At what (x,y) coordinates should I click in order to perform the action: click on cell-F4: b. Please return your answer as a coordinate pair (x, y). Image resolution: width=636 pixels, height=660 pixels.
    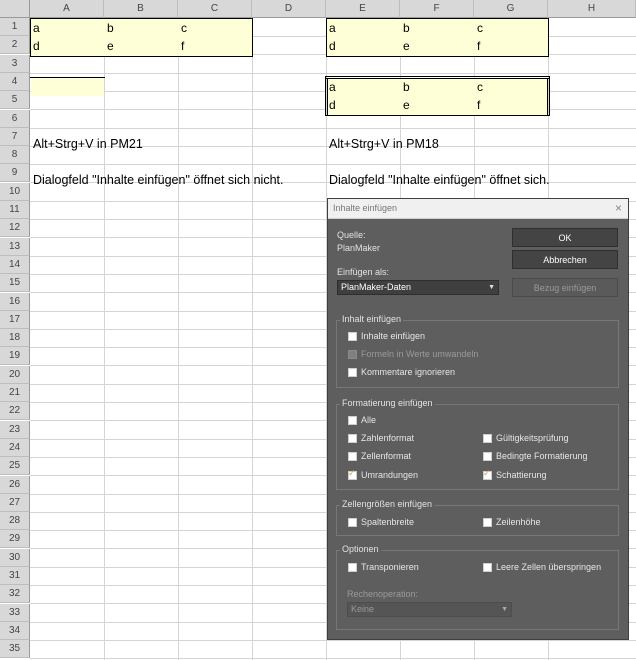
    Looking at the image, I should click on (405, 87).